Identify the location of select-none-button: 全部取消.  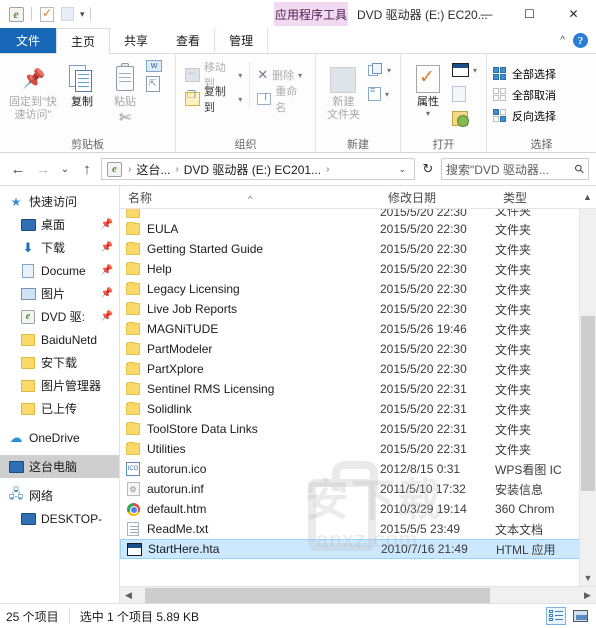
(524, 94).